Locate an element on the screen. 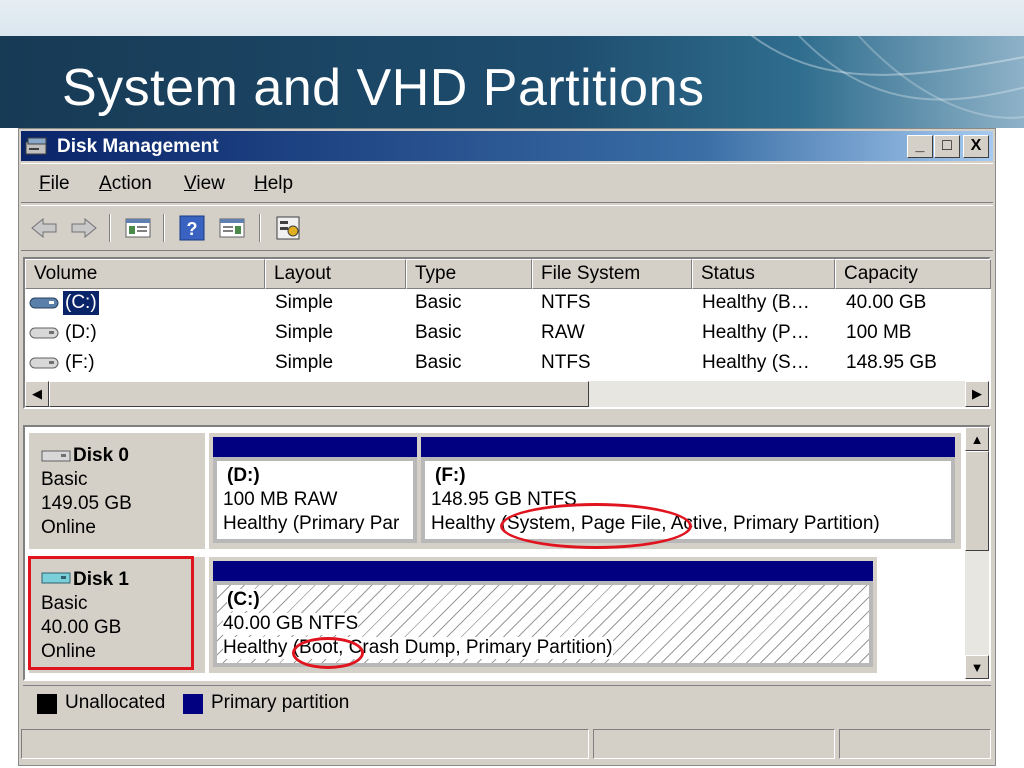  partition-d: (D:) 100 MB RAW Healthy (Primary Par is located at coordinates (315, 500).